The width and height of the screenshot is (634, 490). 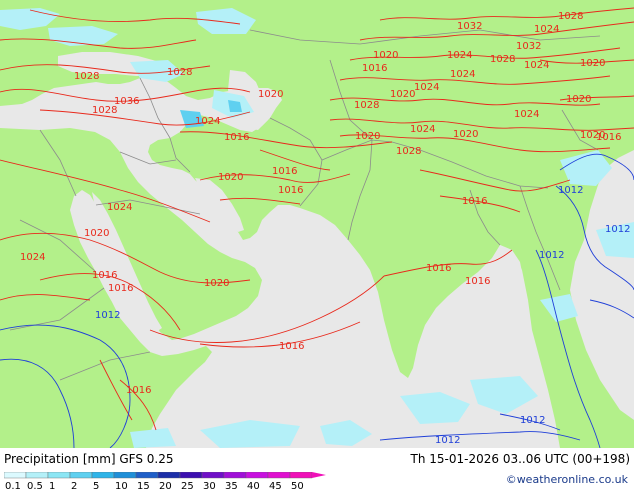 I want to click on scale-tick-label: 25, so click(x=187, y=485).